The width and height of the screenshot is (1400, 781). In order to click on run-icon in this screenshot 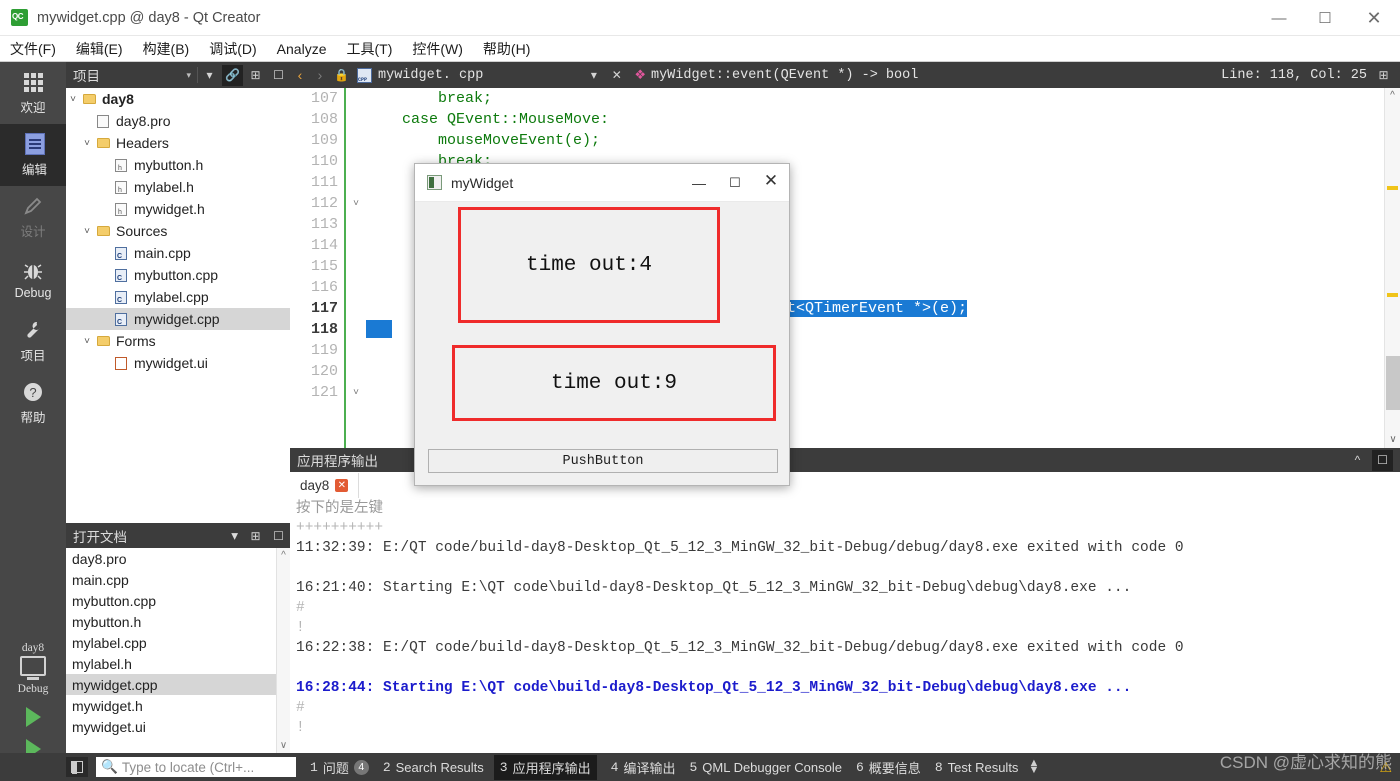, I will do `click(33, 717)`.